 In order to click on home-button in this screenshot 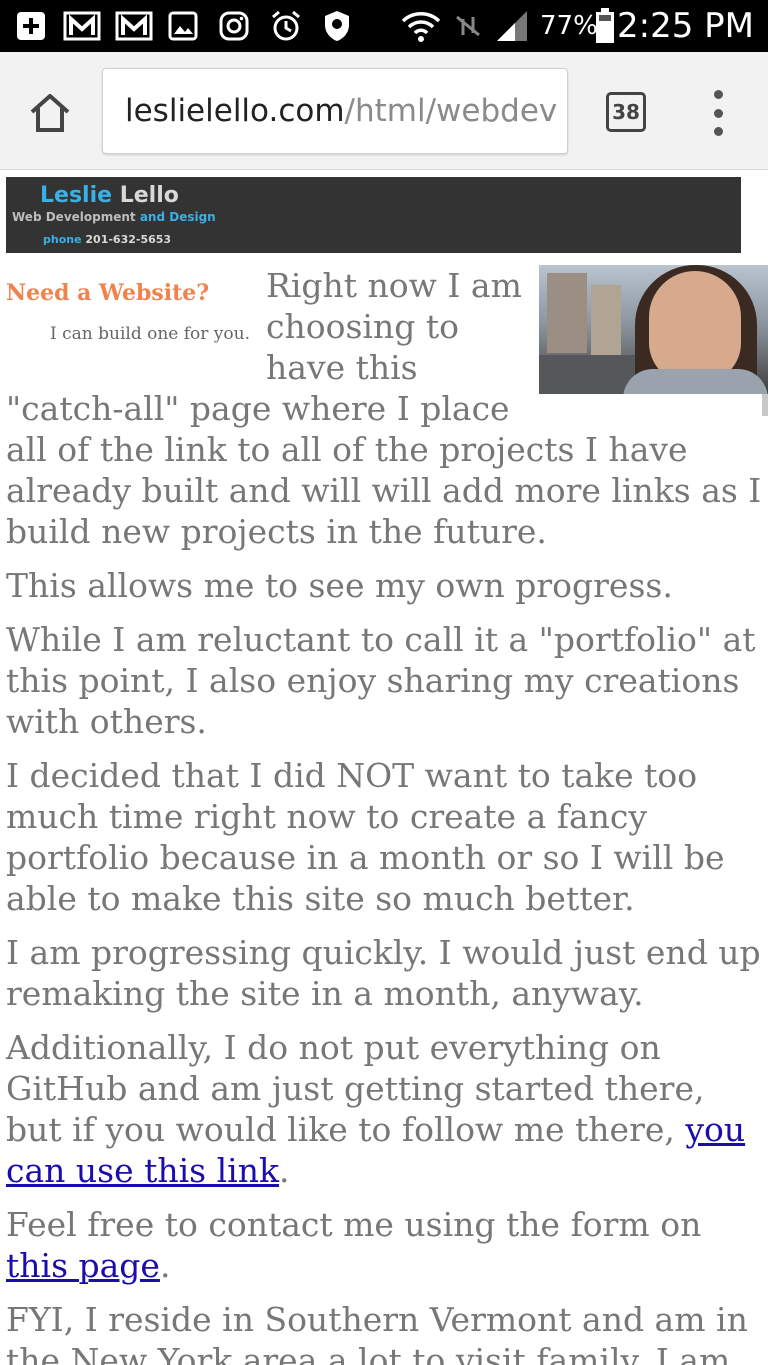, I will do `click(50, 113)`.